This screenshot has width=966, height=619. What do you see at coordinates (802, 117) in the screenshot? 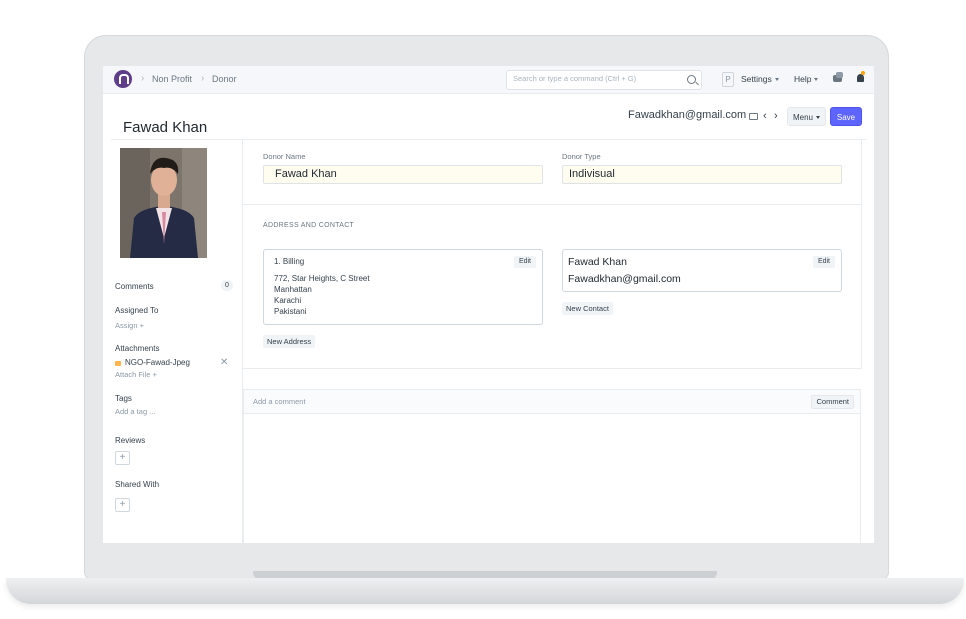
I see `menu-label: Menu` at bounding box center [802, 117].